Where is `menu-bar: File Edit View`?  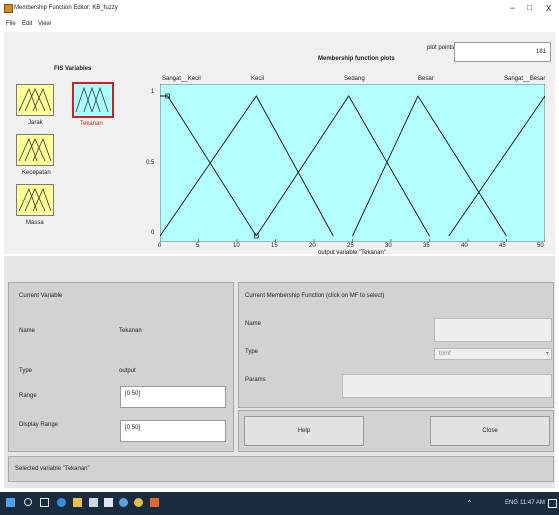
menu-bar: File Edit View is located at coordinates (279, 24).